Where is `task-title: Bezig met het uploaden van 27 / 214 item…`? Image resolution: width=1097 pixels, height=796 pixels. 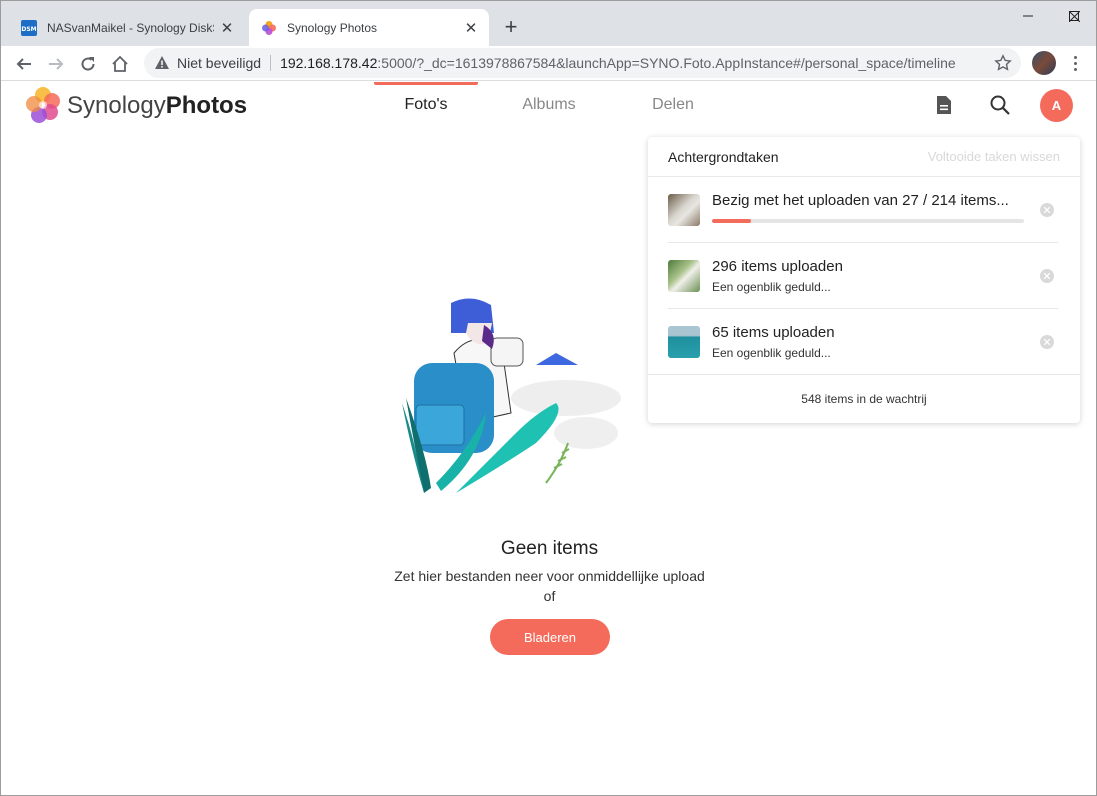
task-title: Bezig met het uploaden van 27 / 214 item… is located at coordinates (860, 200).